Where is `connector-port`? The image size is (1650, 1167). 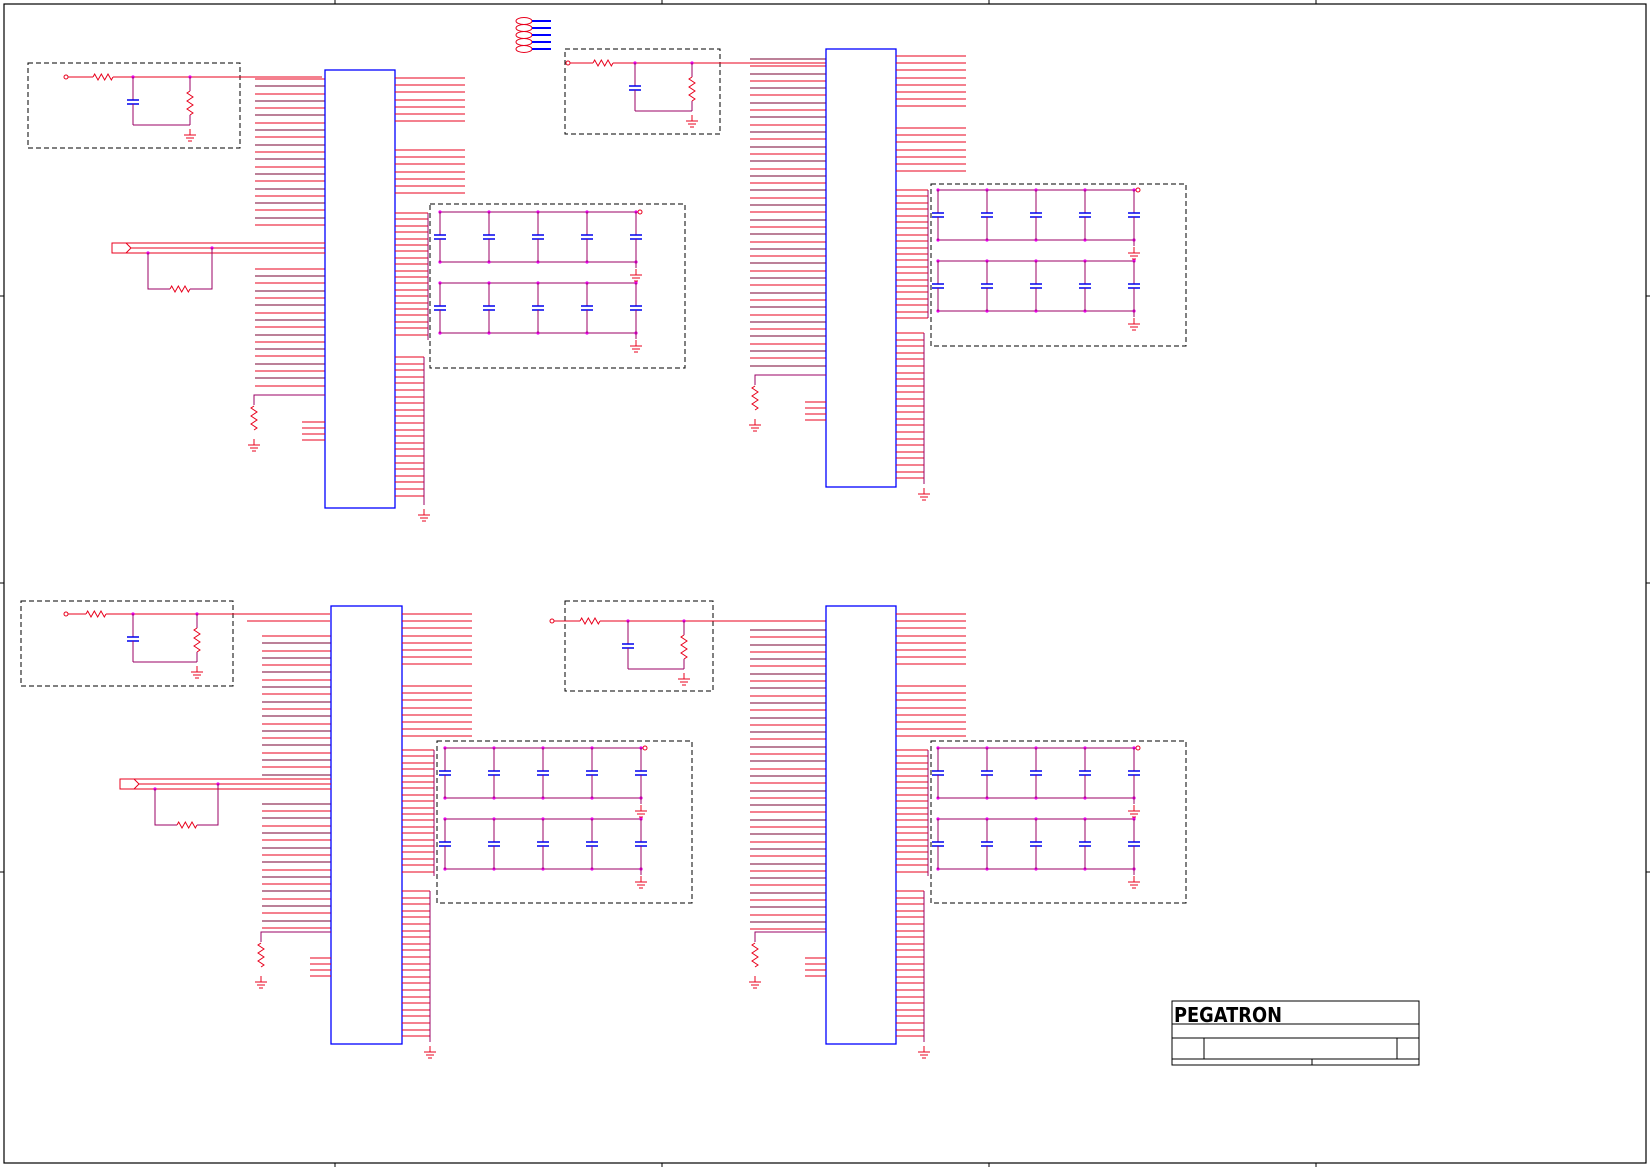
connector-port is located at coordinates (129, 784).